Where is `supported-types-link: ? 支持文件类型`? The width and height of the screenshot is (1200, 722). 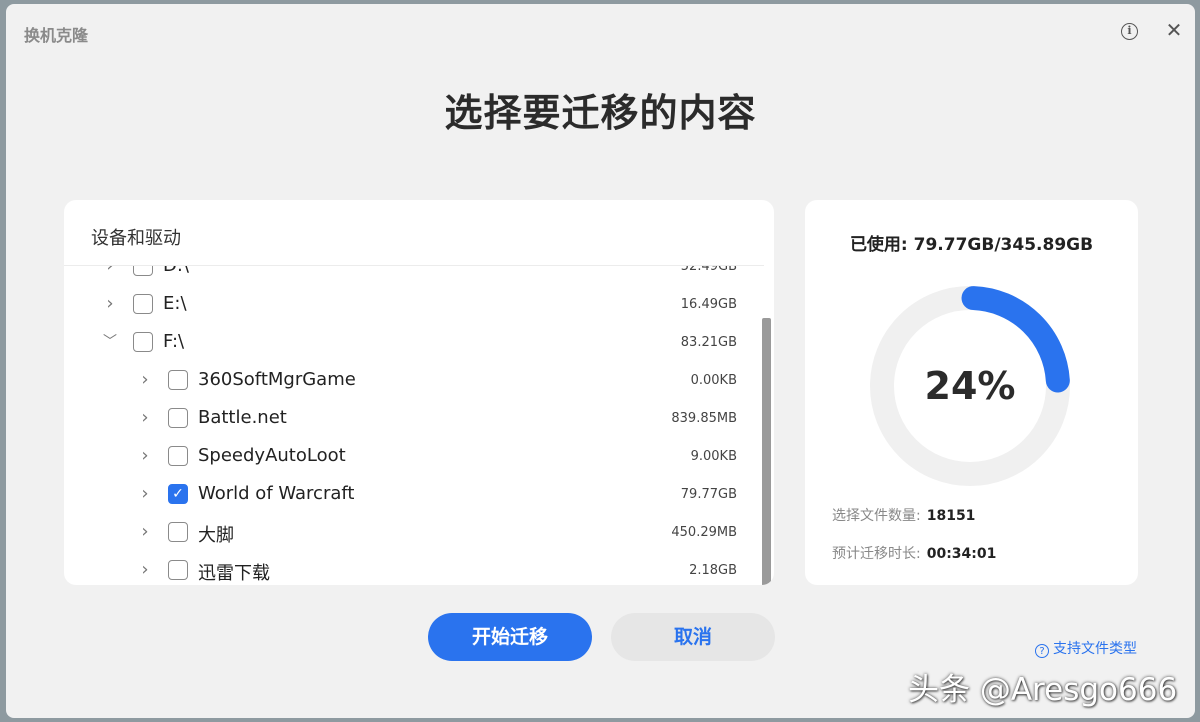
supported-types-link: ? 支持文件类型 is located at coordinates (1086, 648).